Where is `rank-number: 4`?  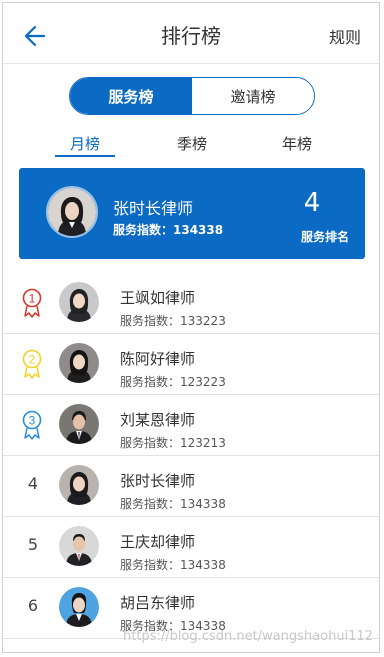 rank-number: 4 is located at coordinates (33, 483).